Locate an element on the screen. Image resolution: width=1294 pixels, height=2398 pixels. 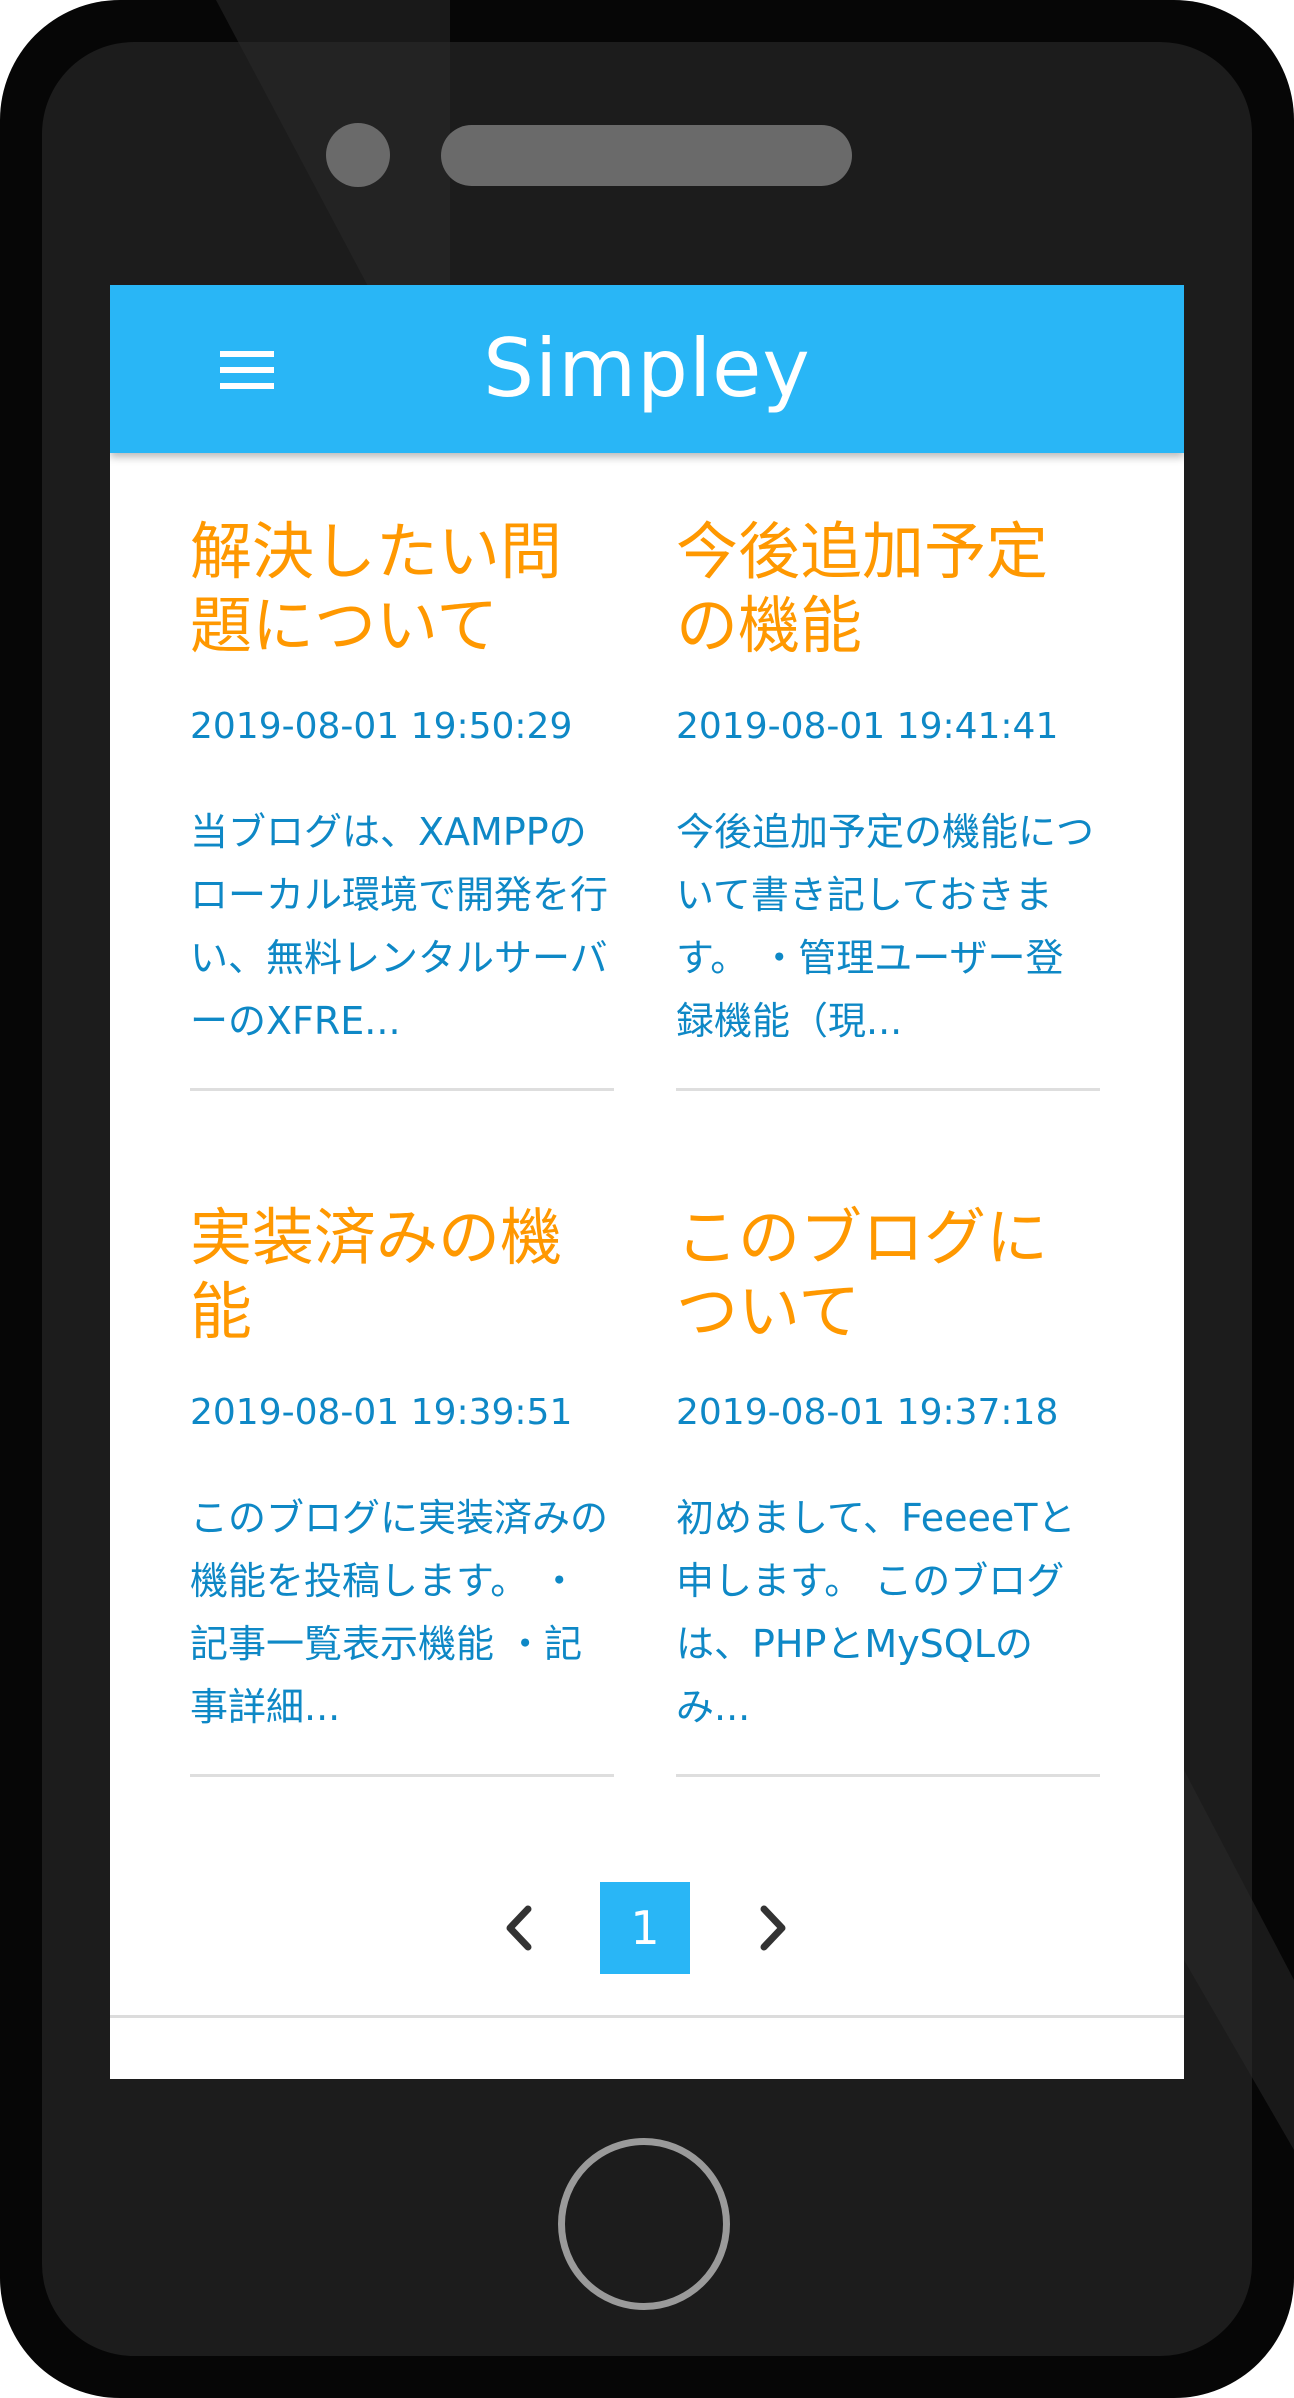
chevron-right-icon is located at coordinates (773, 1928).